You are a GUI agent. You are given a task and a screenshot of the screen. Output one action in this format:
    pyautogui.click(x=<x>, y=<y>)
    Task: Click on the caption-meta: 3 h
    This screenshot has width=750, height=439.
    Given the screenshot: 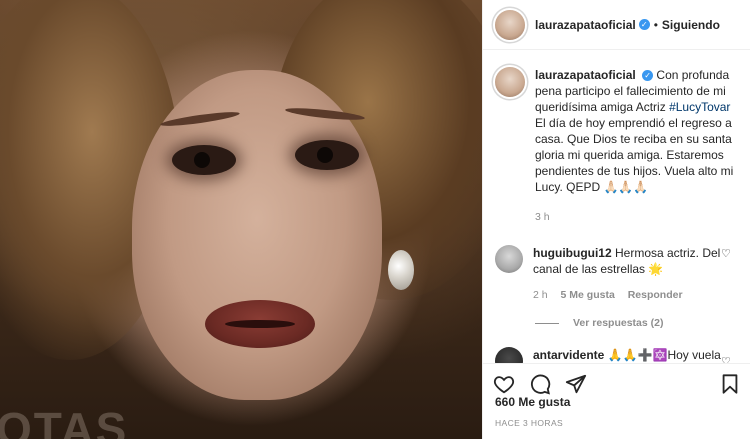 What is the action you would take?
    pyautogui.click(x=637, y=217)
    